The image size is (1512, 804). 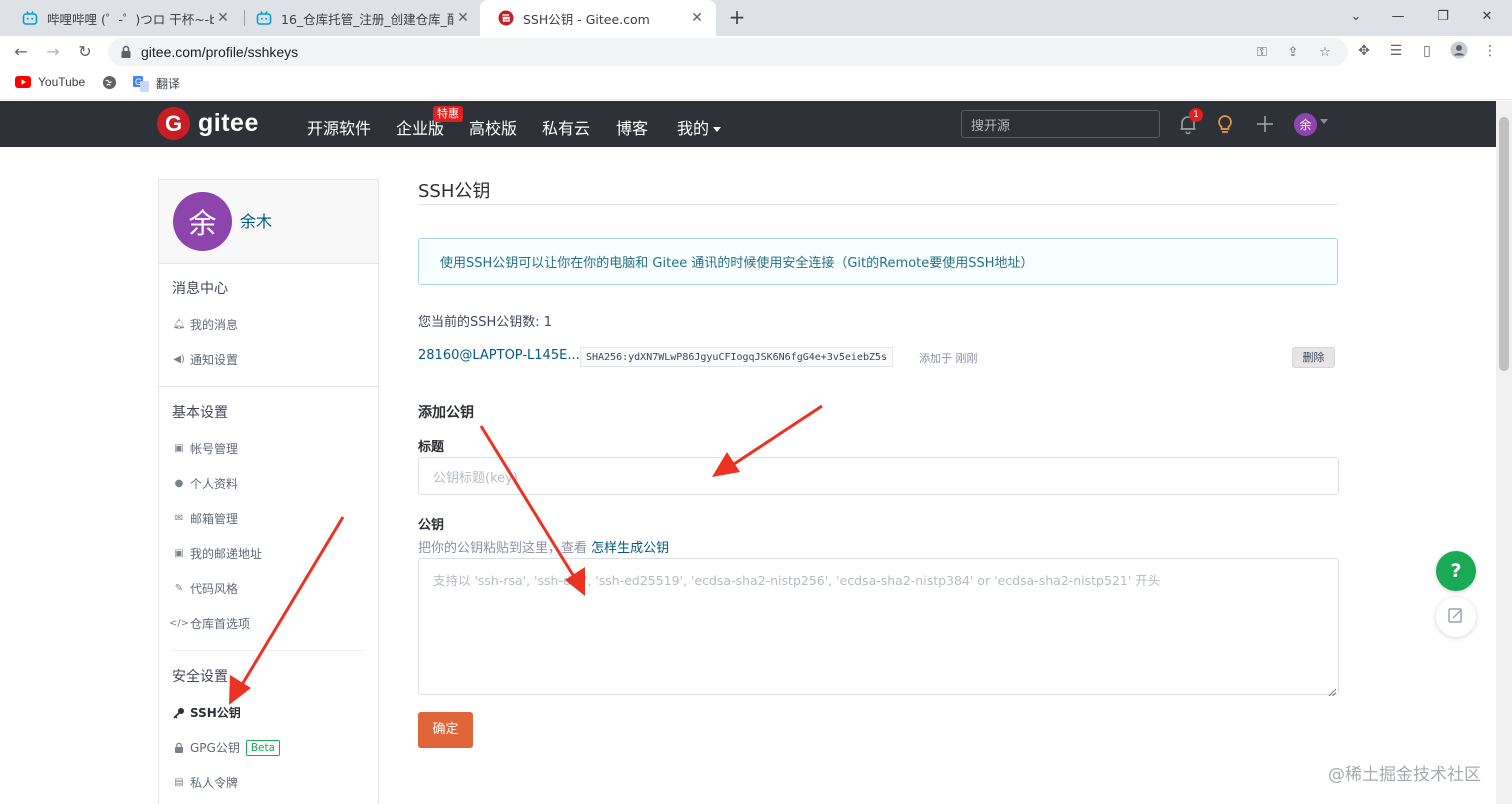 I want to click on sidebar-item-code-style: ✎ 代码风格, so click(x=205, y=588).